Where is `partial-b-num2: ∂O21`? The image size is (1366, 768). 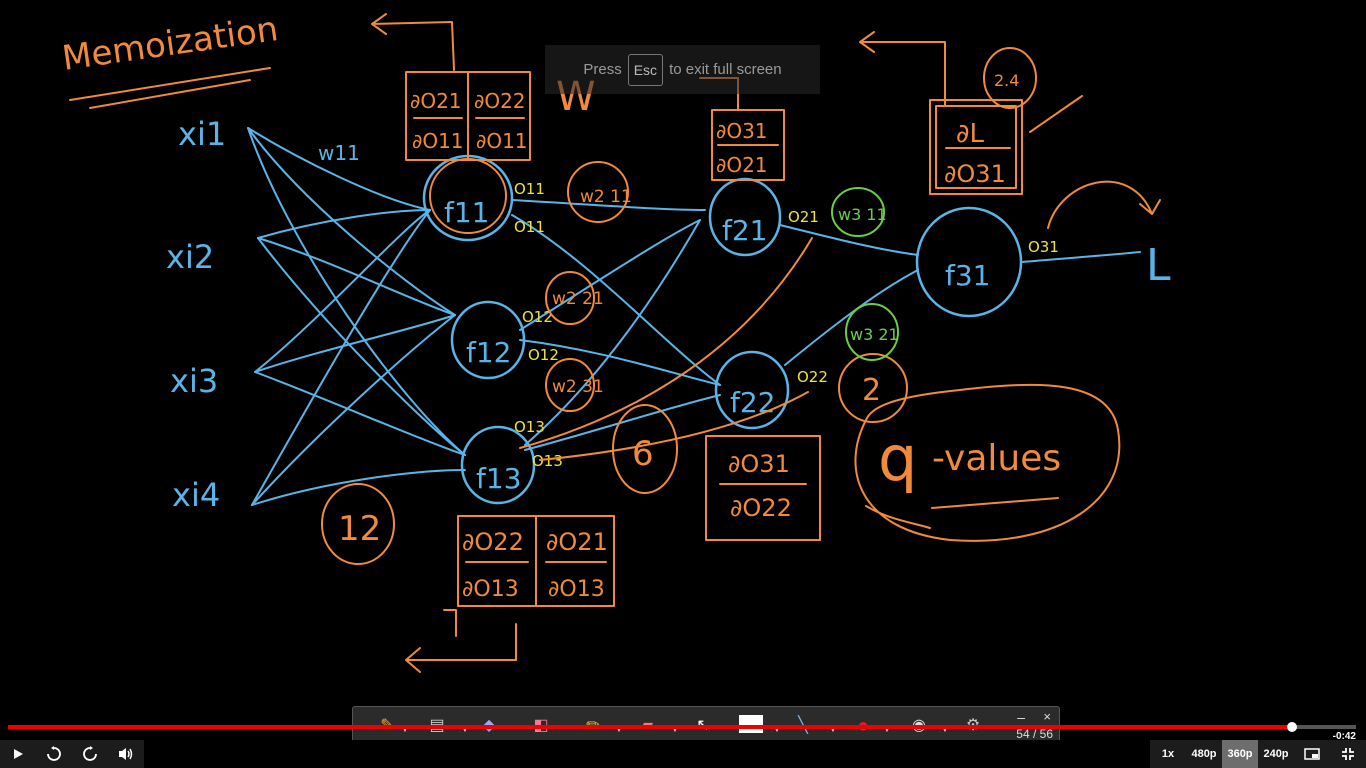 partial-b-num2: ∂O21 is located at coordinates (577, 542).